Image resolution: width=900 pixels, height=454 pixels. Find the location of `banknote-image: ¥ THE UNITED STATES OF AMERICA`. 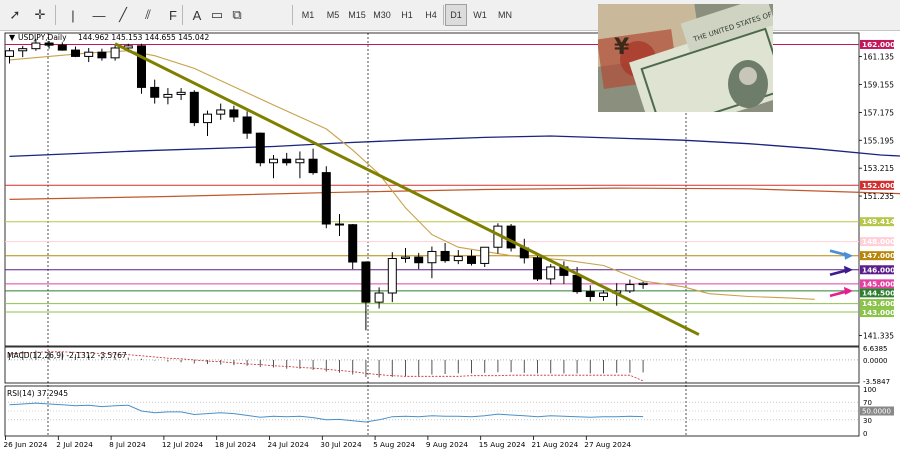

banknote-image: ¥ THE UNITED STATES OF AMERICA is located at coordinates (685, 58).